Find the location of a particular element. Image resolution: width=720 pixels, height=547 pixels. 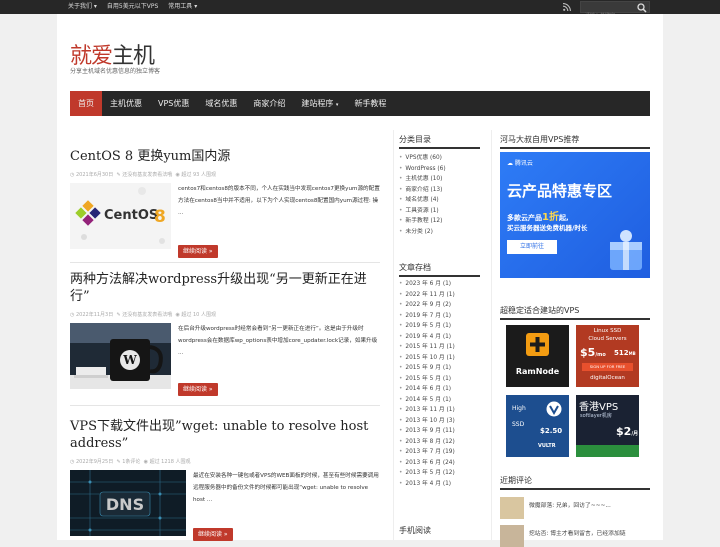

nav-label: 新手教程 is located at coordinates (370, 103).